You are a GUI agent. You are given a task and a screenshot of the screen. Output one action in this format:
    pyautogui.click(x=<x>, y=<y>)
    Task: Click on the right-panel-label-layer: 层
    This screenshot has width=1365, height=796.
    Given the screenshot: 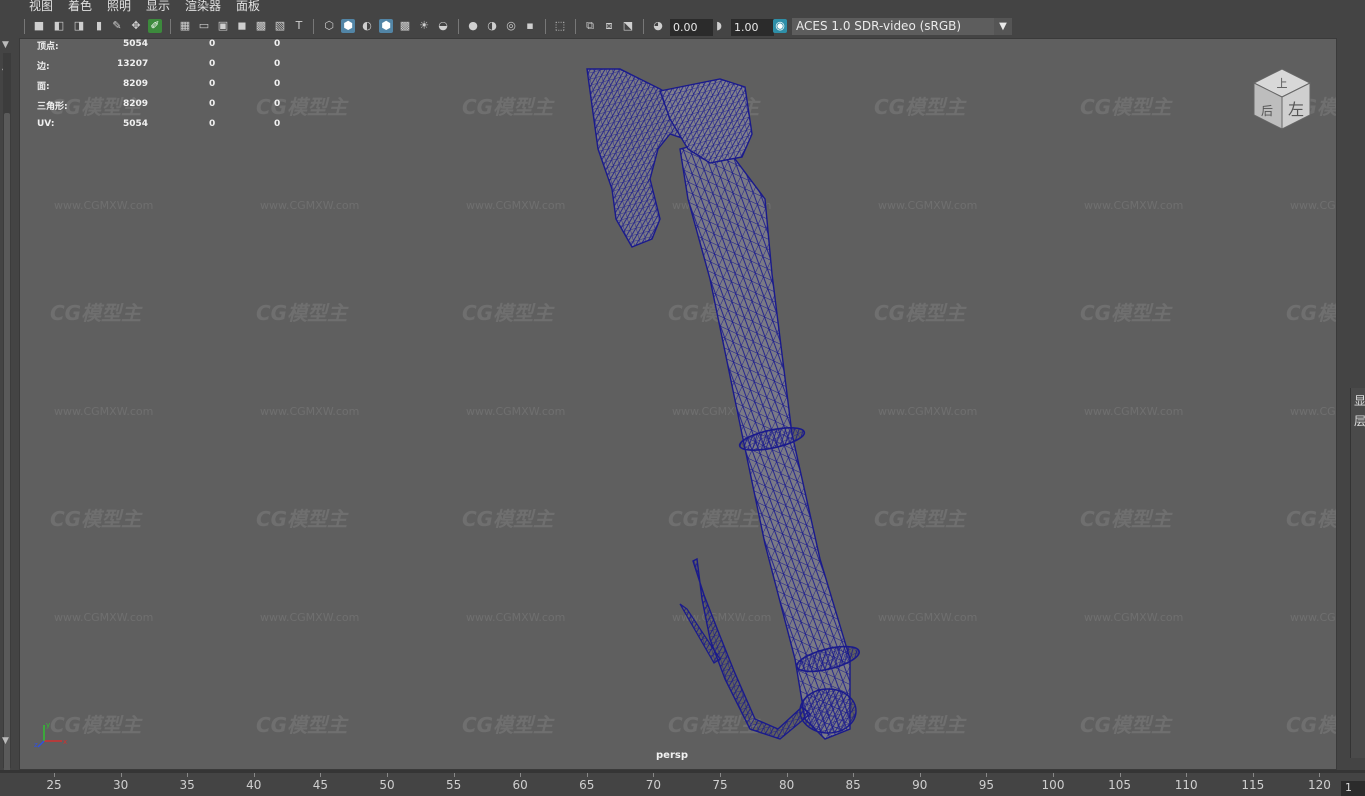 What is the action you would take?
    pyautogui.click(x=1359, y=420)
    